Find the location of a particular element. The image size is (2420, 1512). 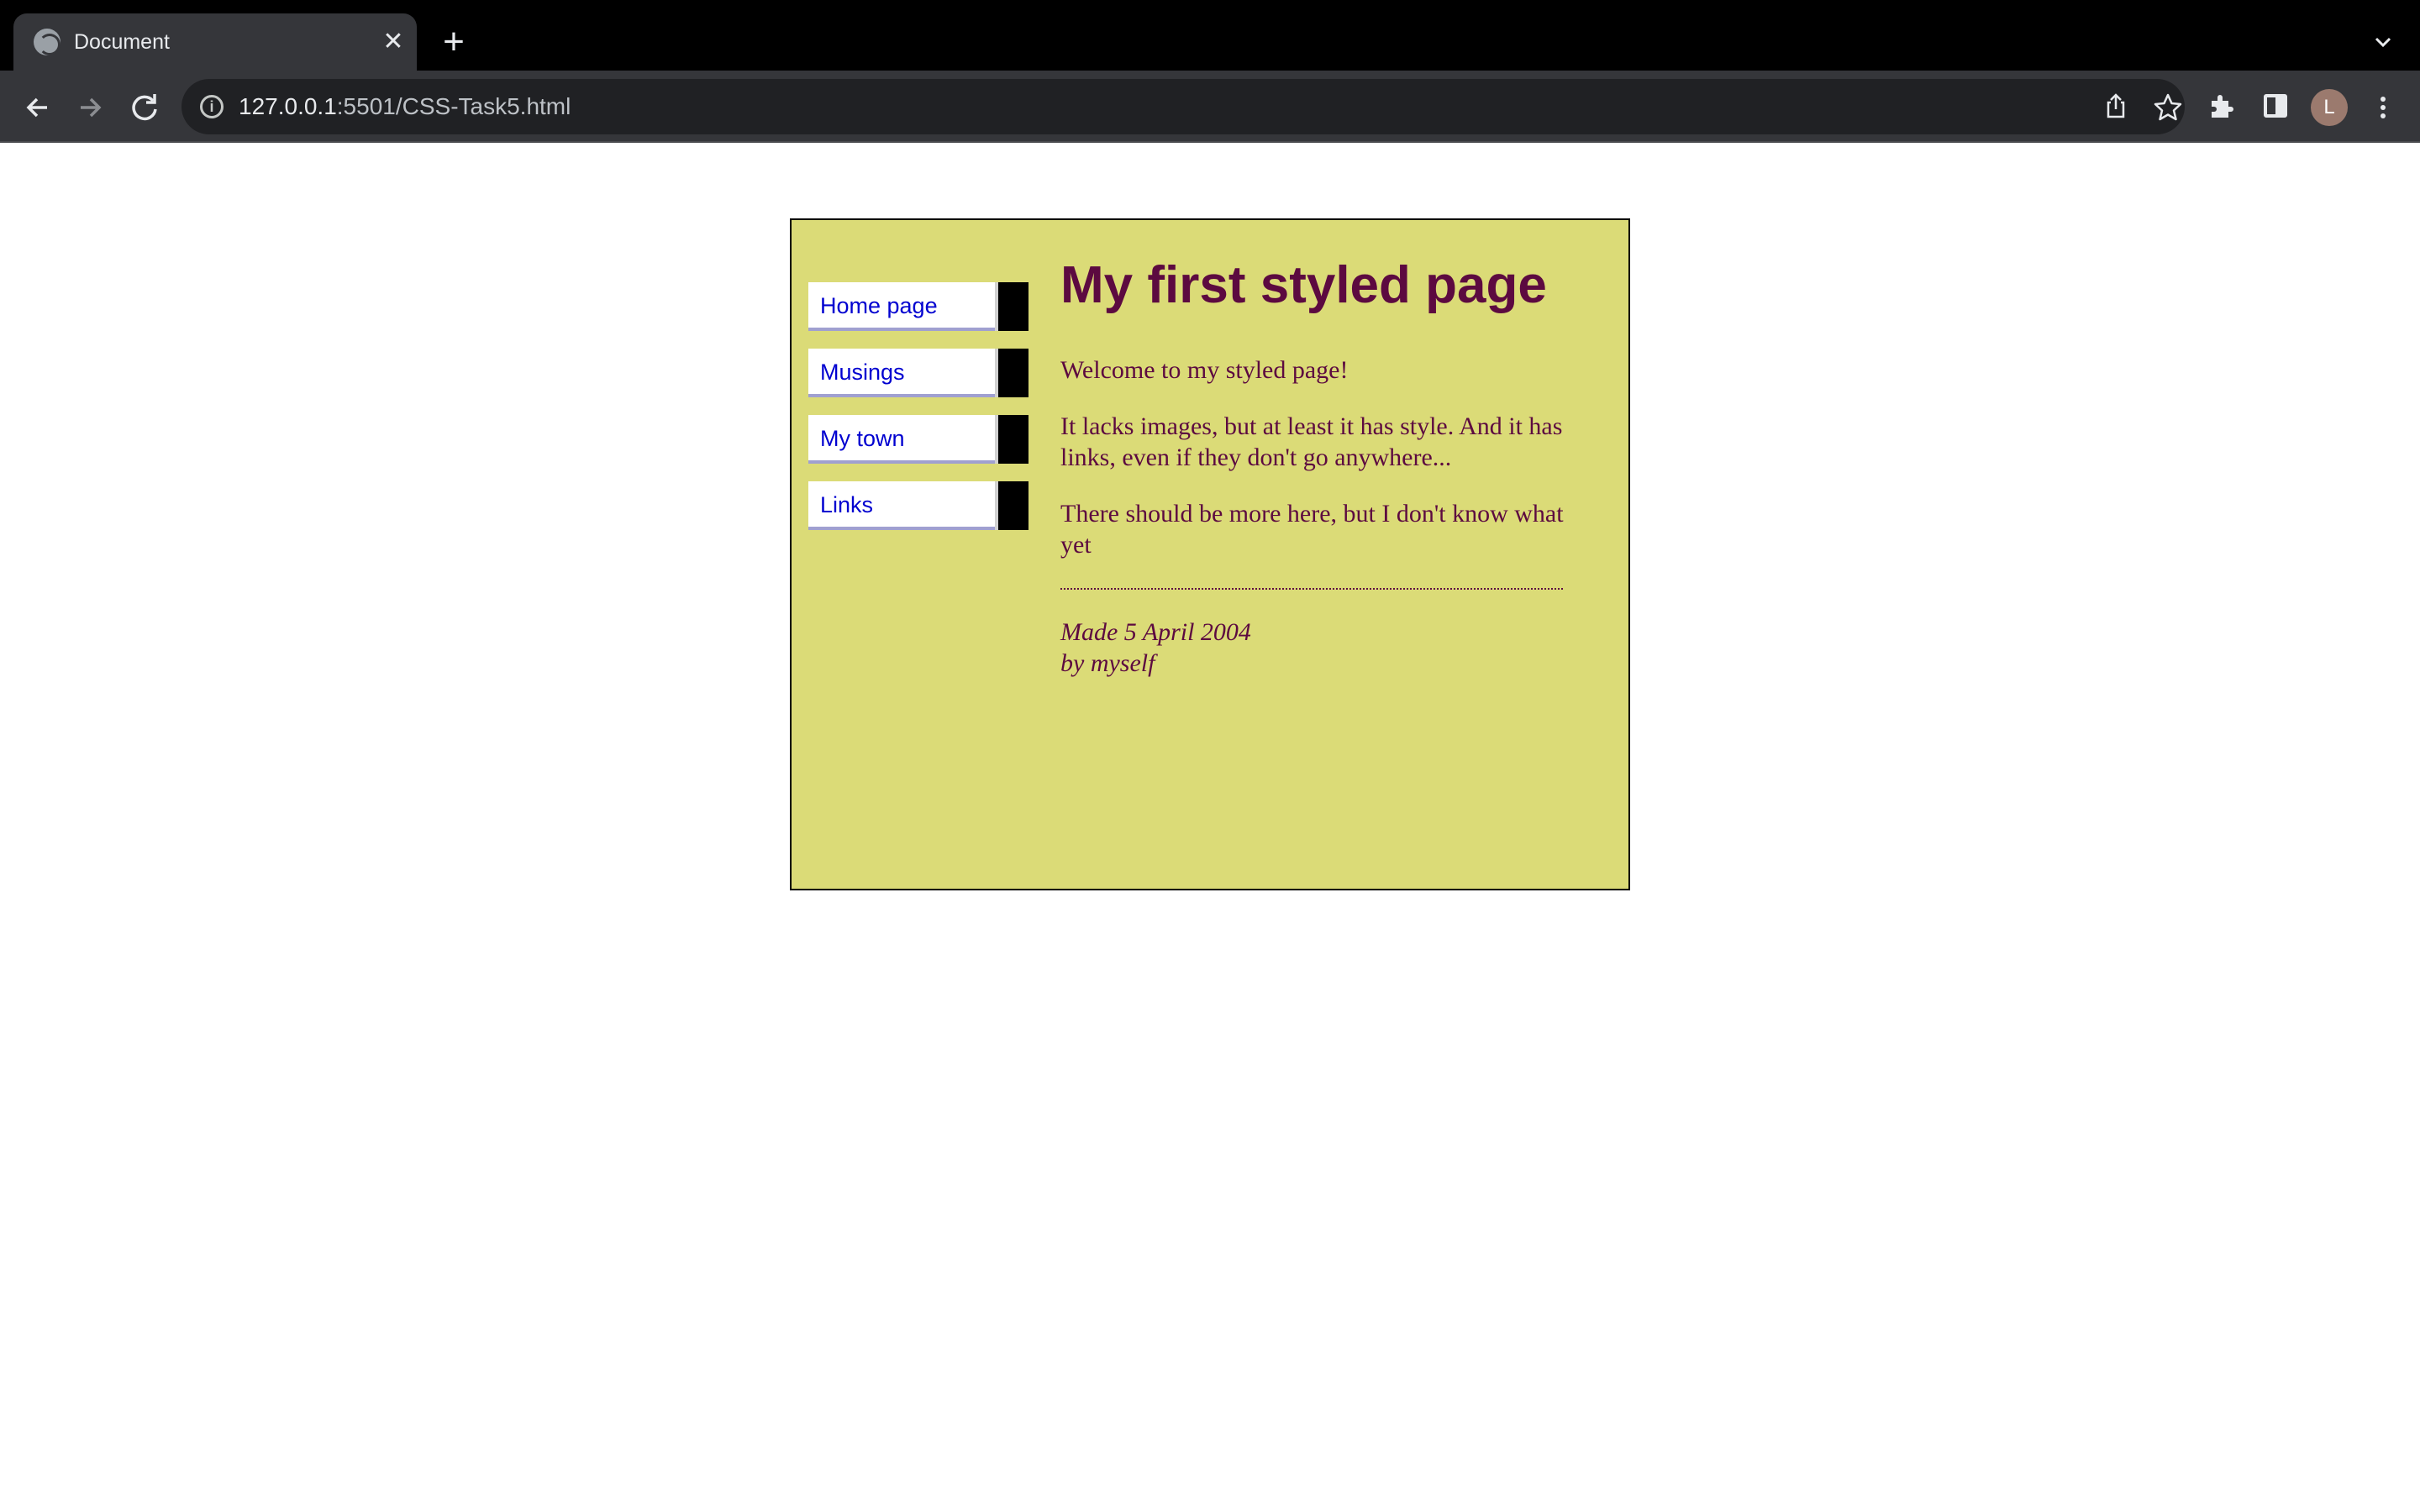

close-icon: ✕ is located at coordinates (393, 42).